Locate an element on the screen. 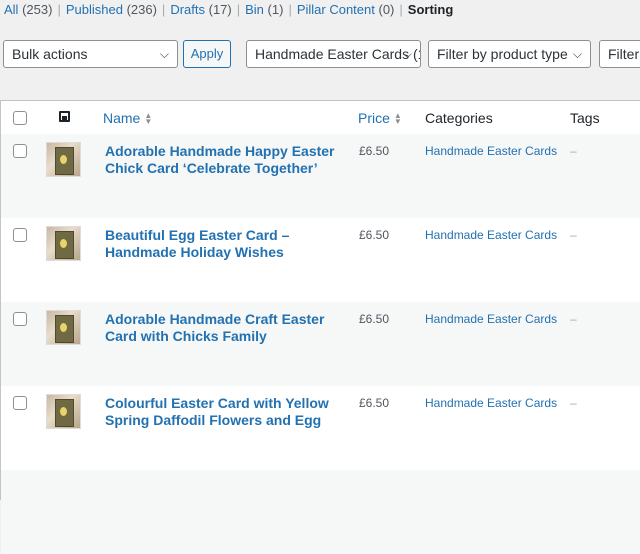 This screenshot has width=640, height=554. view-bin-label: Bin is located at coordinates (254, 9).